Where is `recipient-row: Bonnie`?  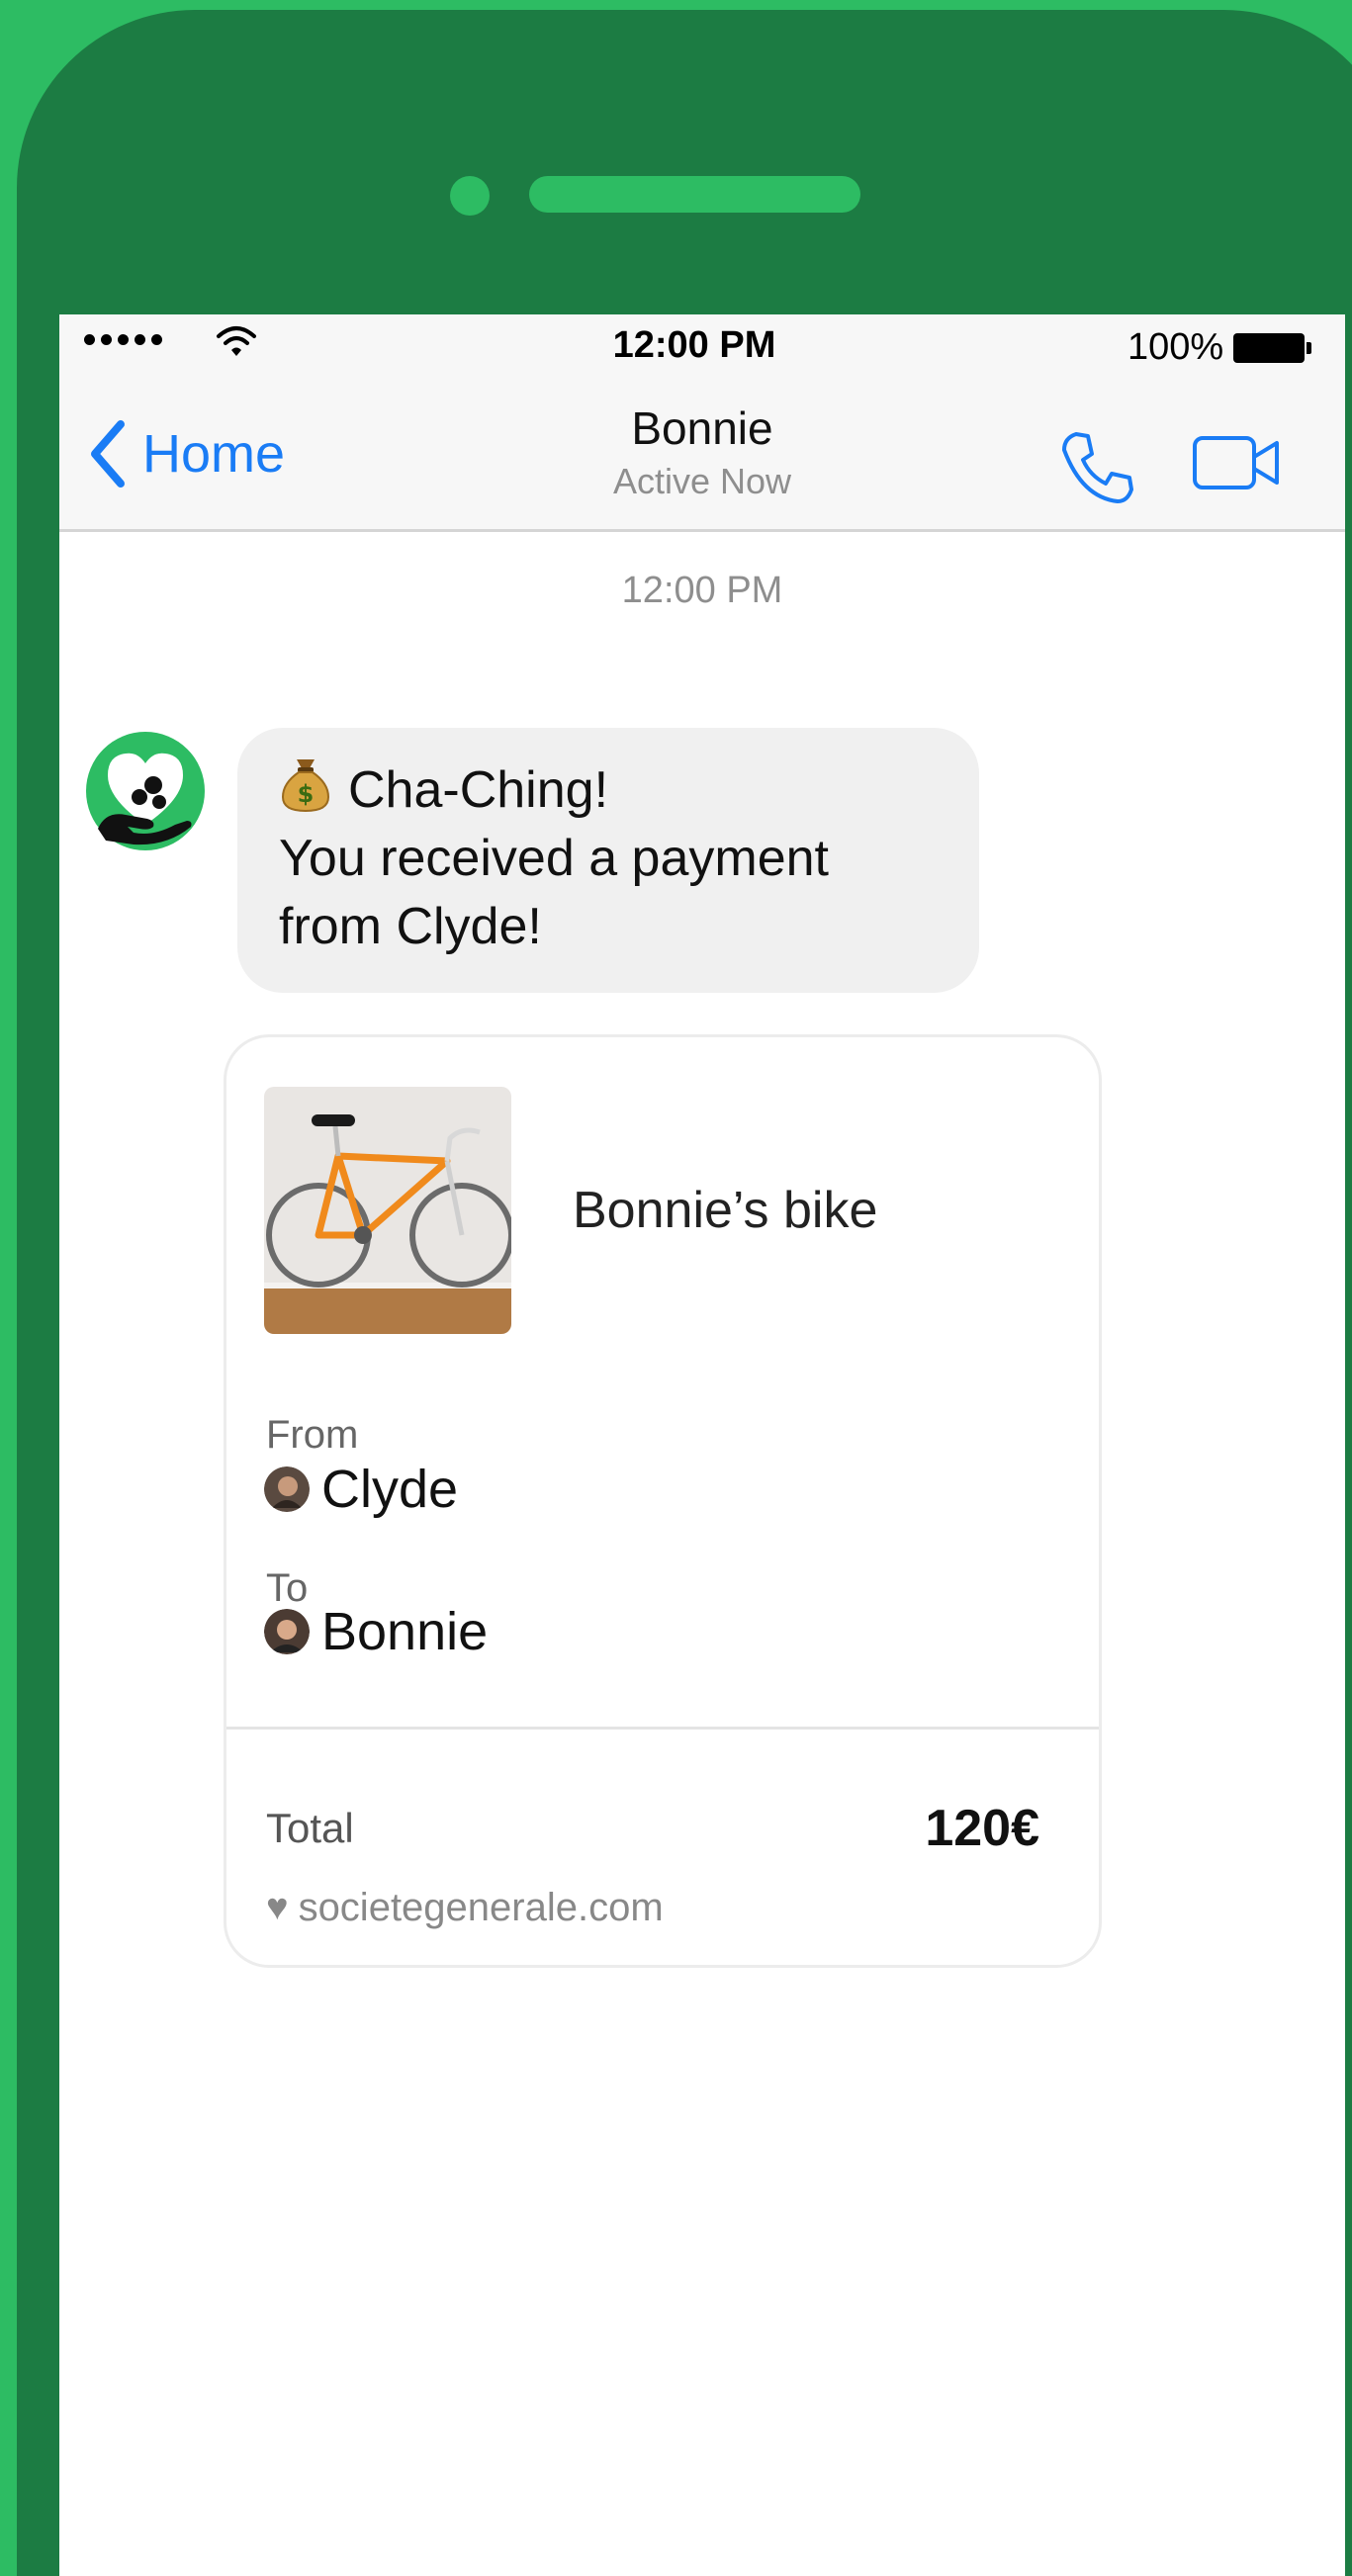
recipient-row: Bonnie is located at coordinates (376, 1631).